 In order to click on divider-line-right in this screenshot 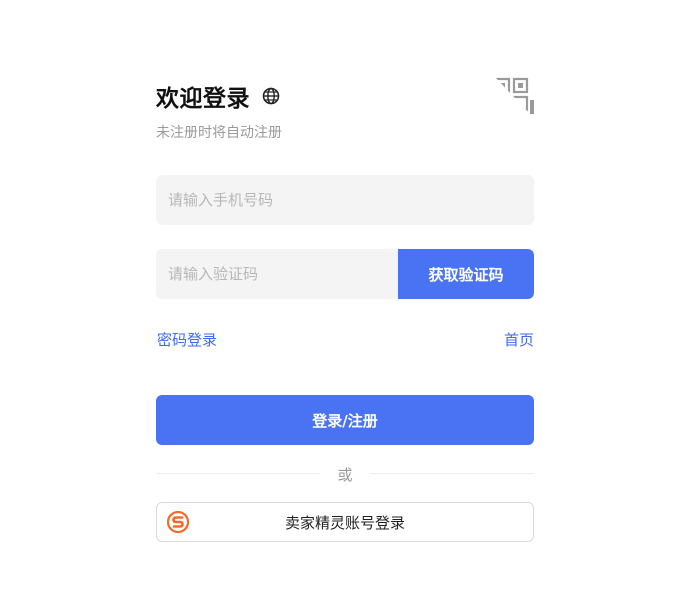, I will do `click(452, 473)`.